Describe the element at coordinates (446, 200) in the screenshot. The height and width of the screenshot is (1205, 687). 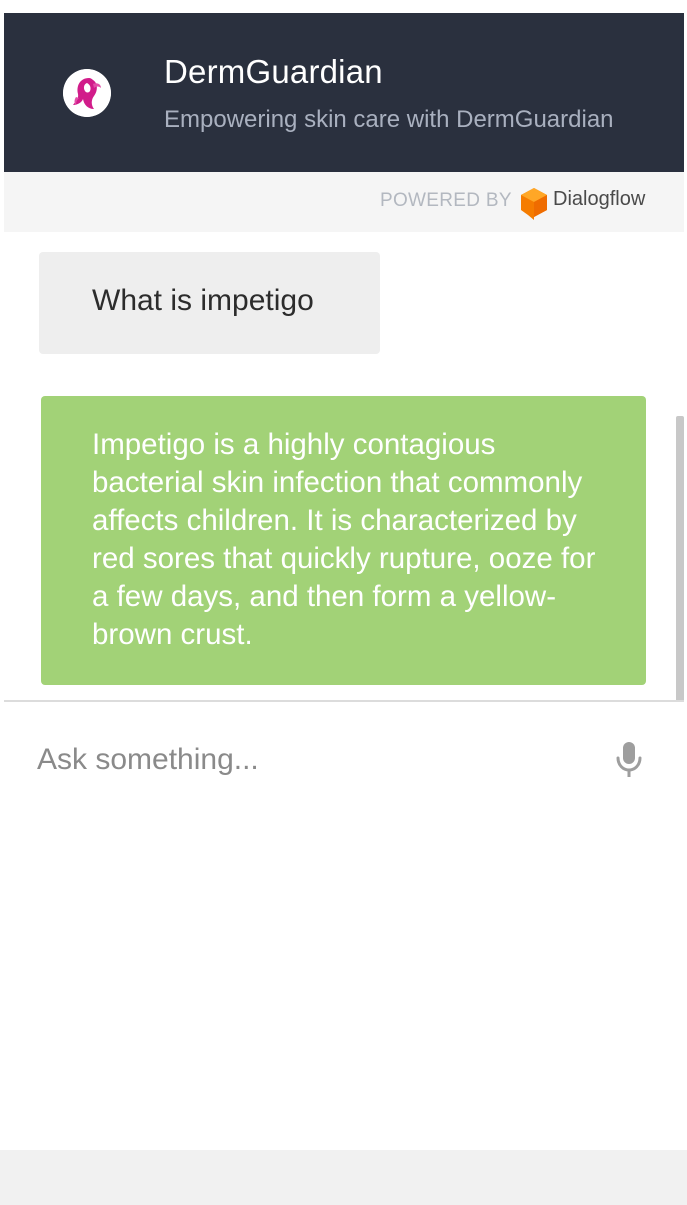
I see `powered-by-label: POWERED BY` at that location.